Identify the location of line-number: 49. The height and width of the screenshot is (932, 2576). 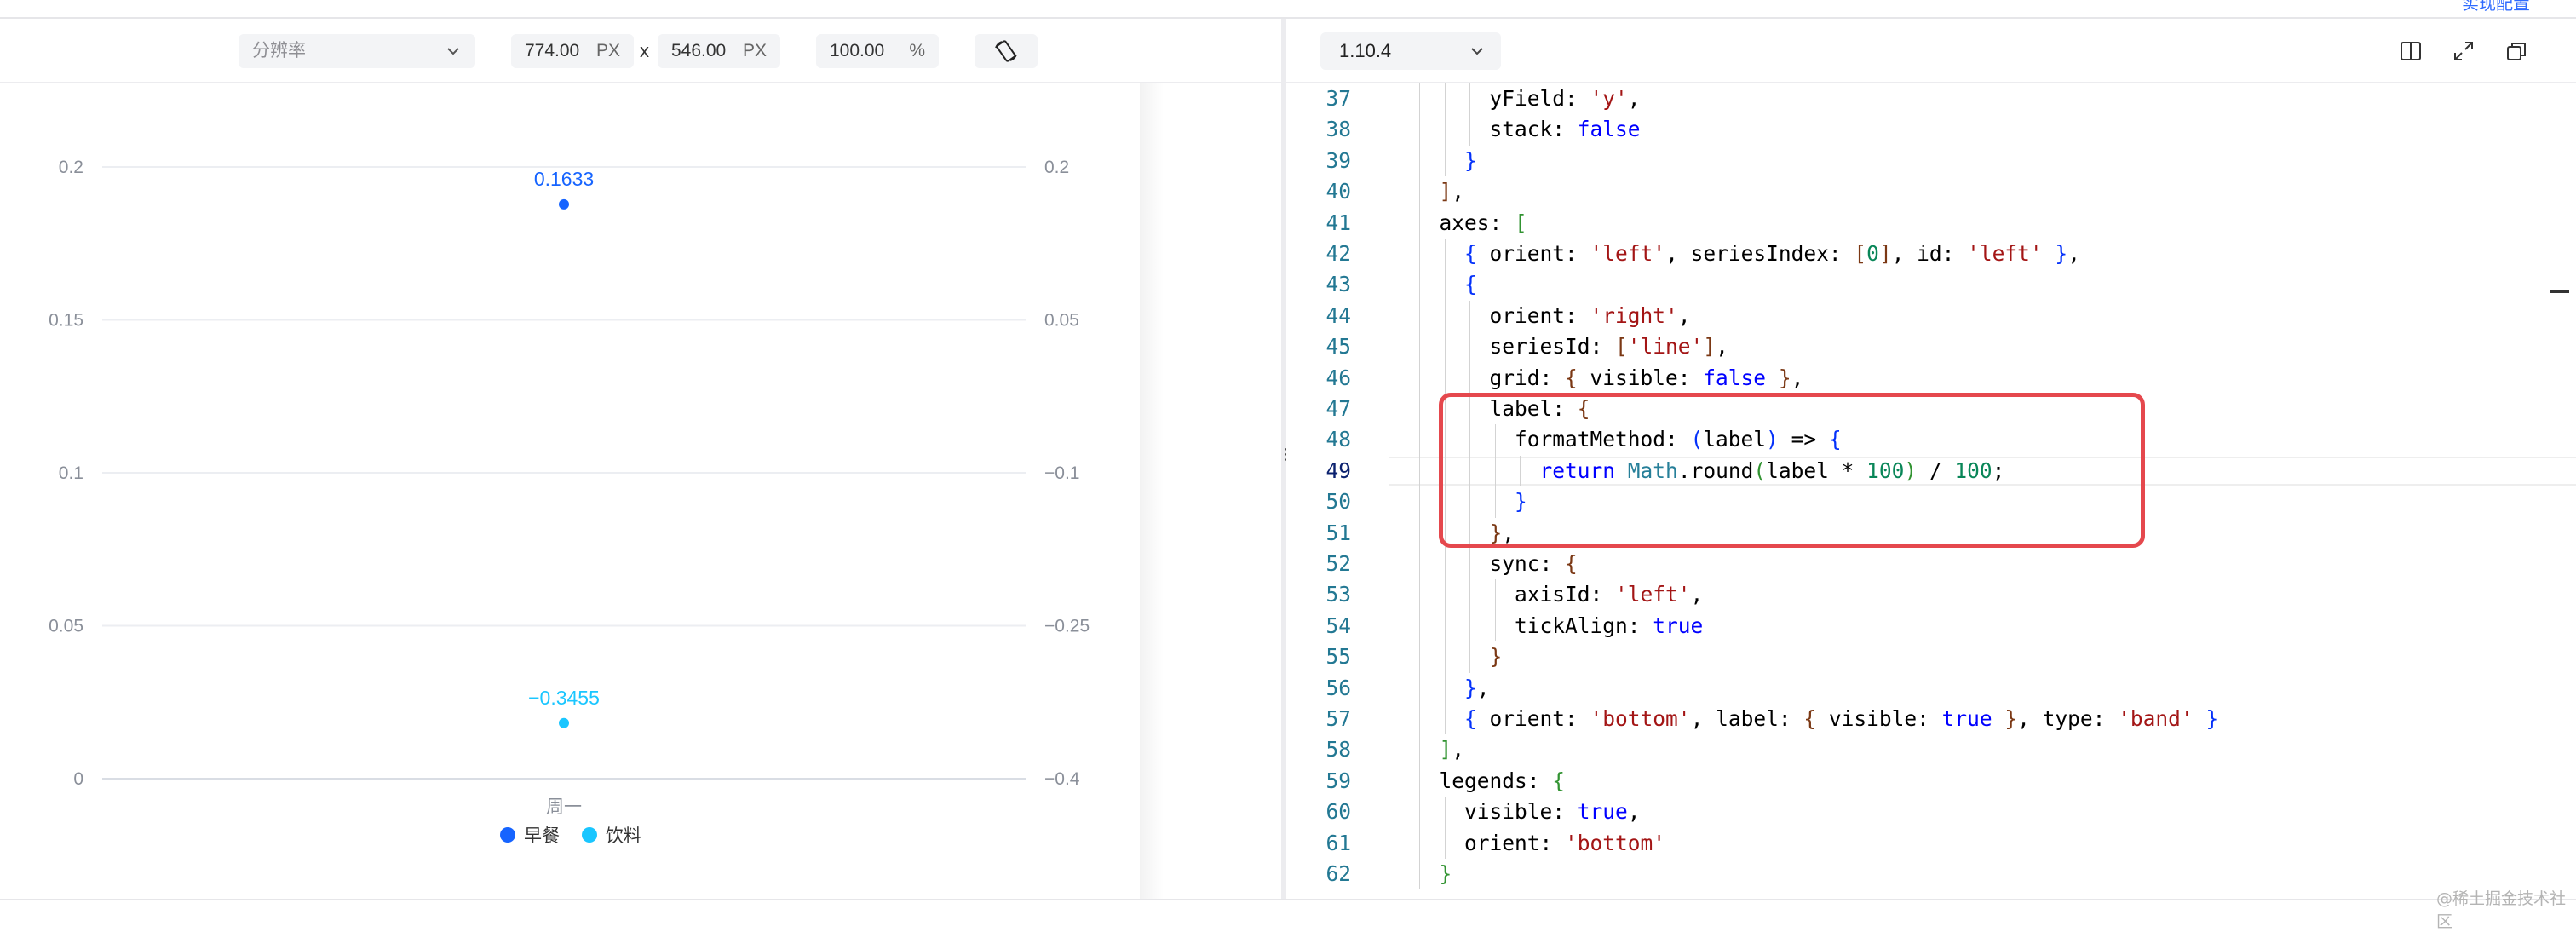
(1338, 470).